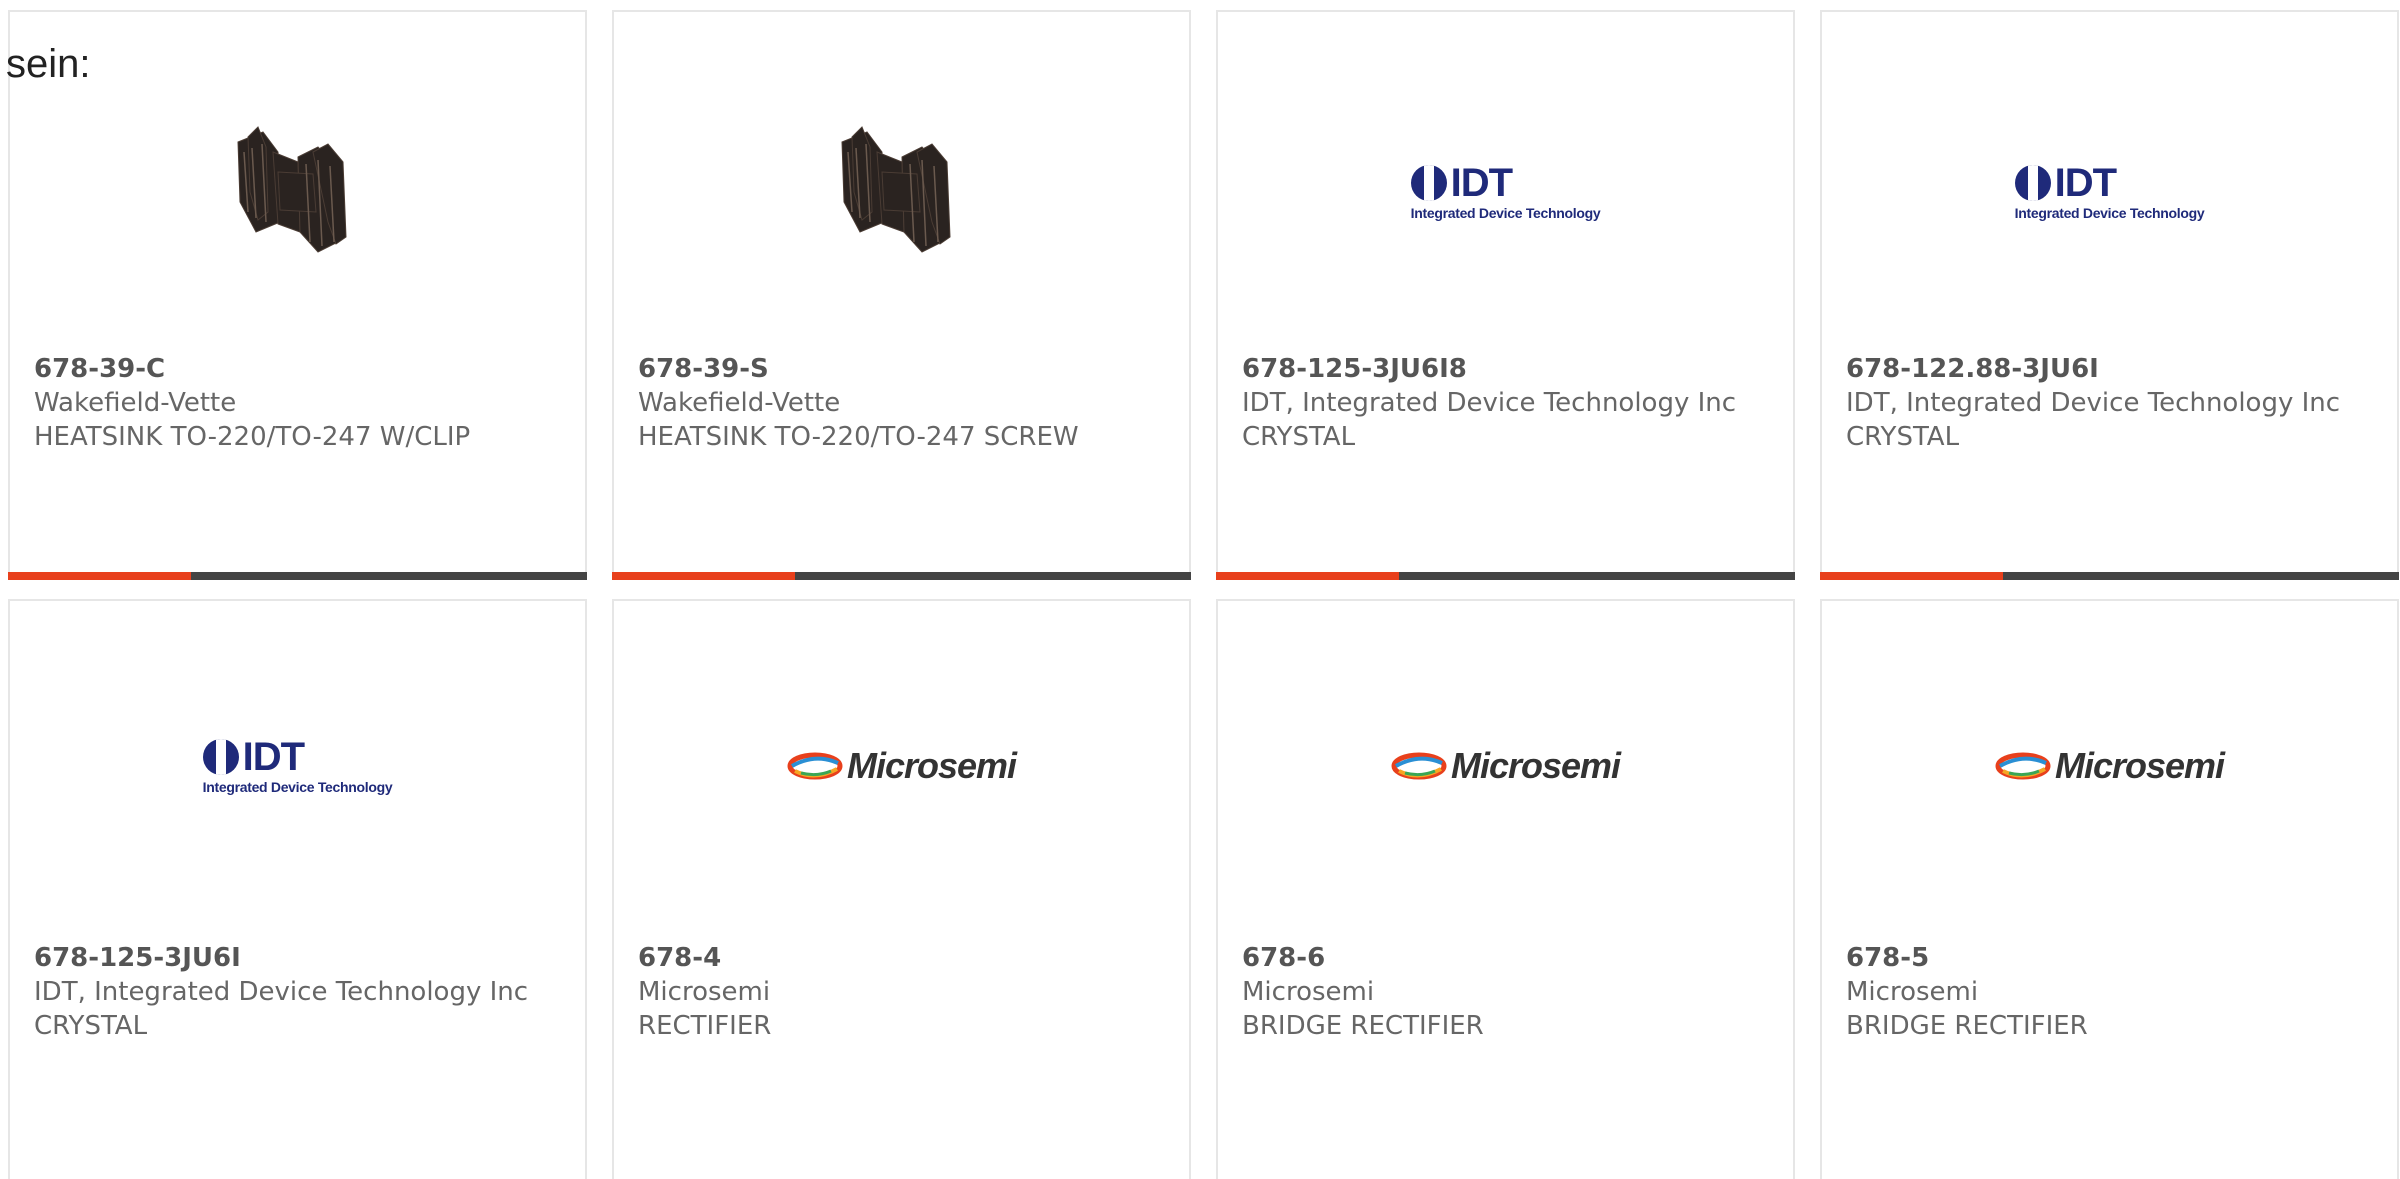 This screenshot has width=2400, height=1179. I want to click on part-number-link: 678-5, so click(2109, 958).